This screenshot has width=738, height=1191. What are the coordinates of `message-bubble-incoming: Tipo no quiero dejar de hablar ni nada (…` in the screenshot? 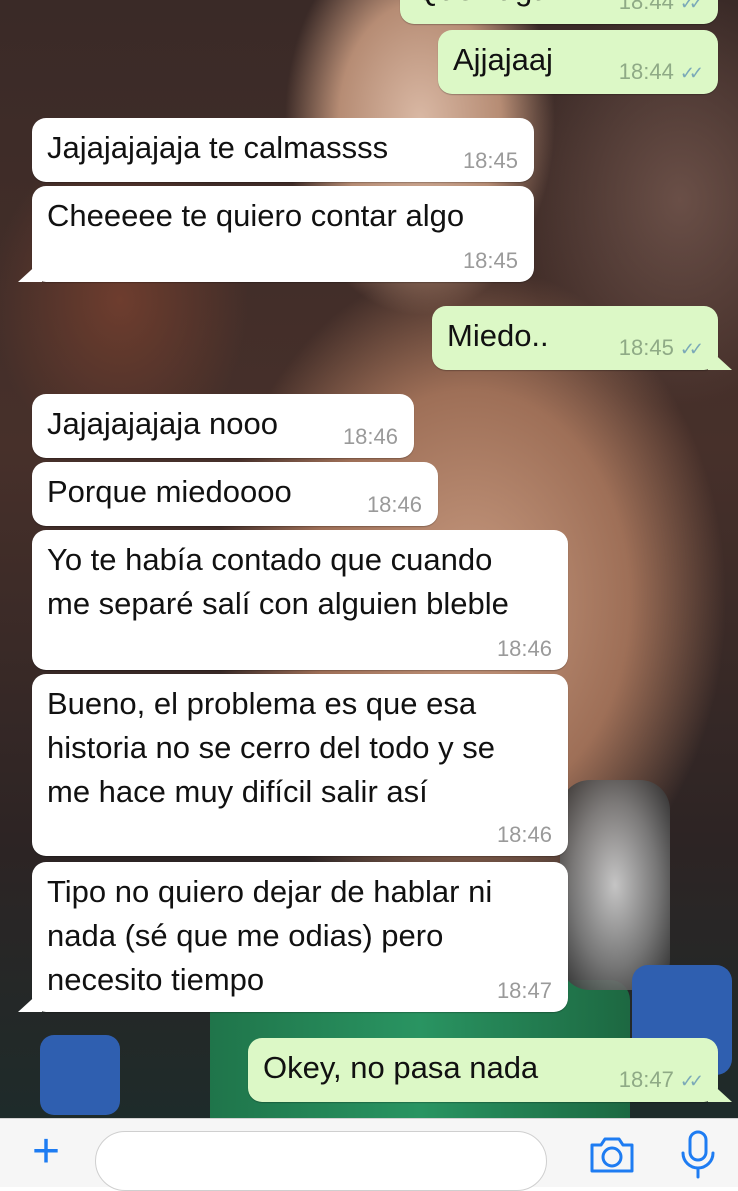 It's located at (293, 937).